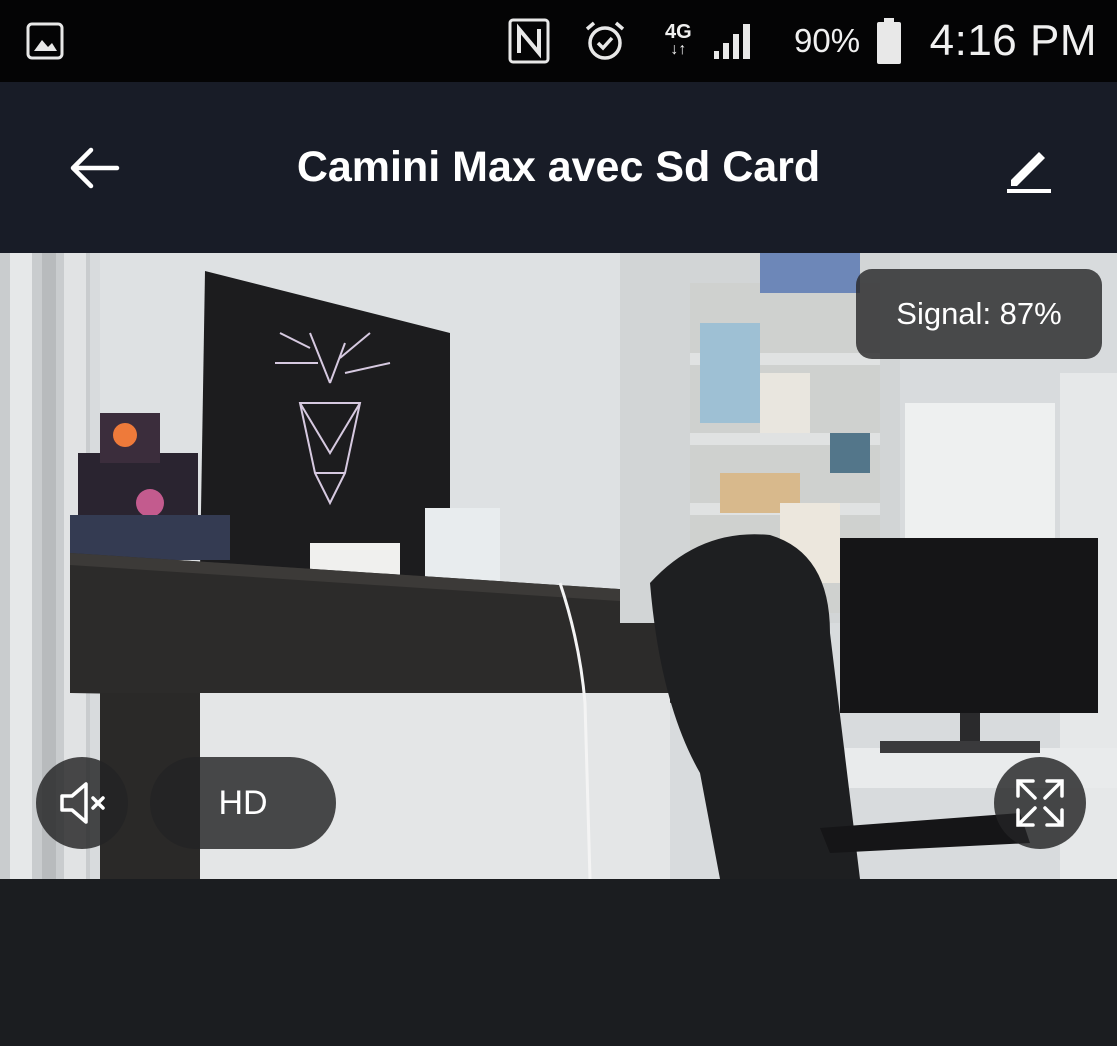  I want to click on clock: 4:16 PM, so click(1013, 40).